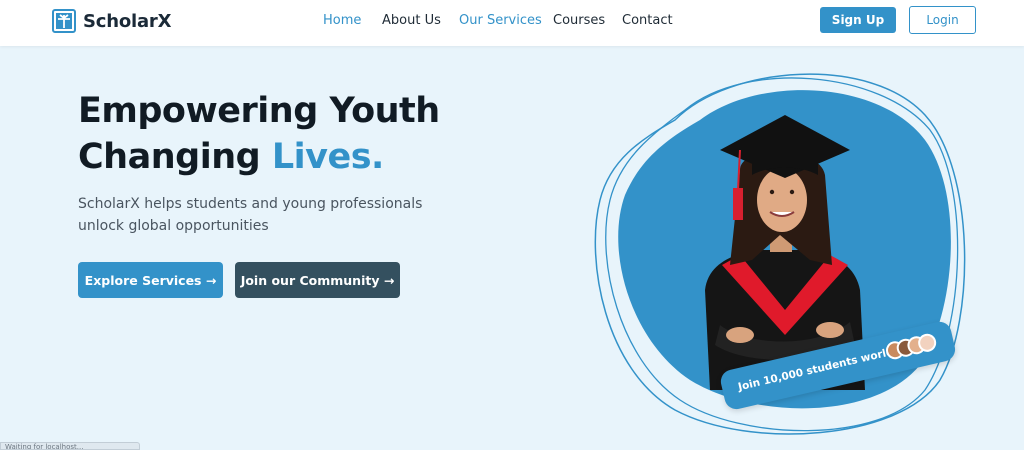 The width and height of the screenshot is (1024, 450). Describe the element at coordinates (738, 204) in the screenshot. I see `graduate-tassel` at that location.